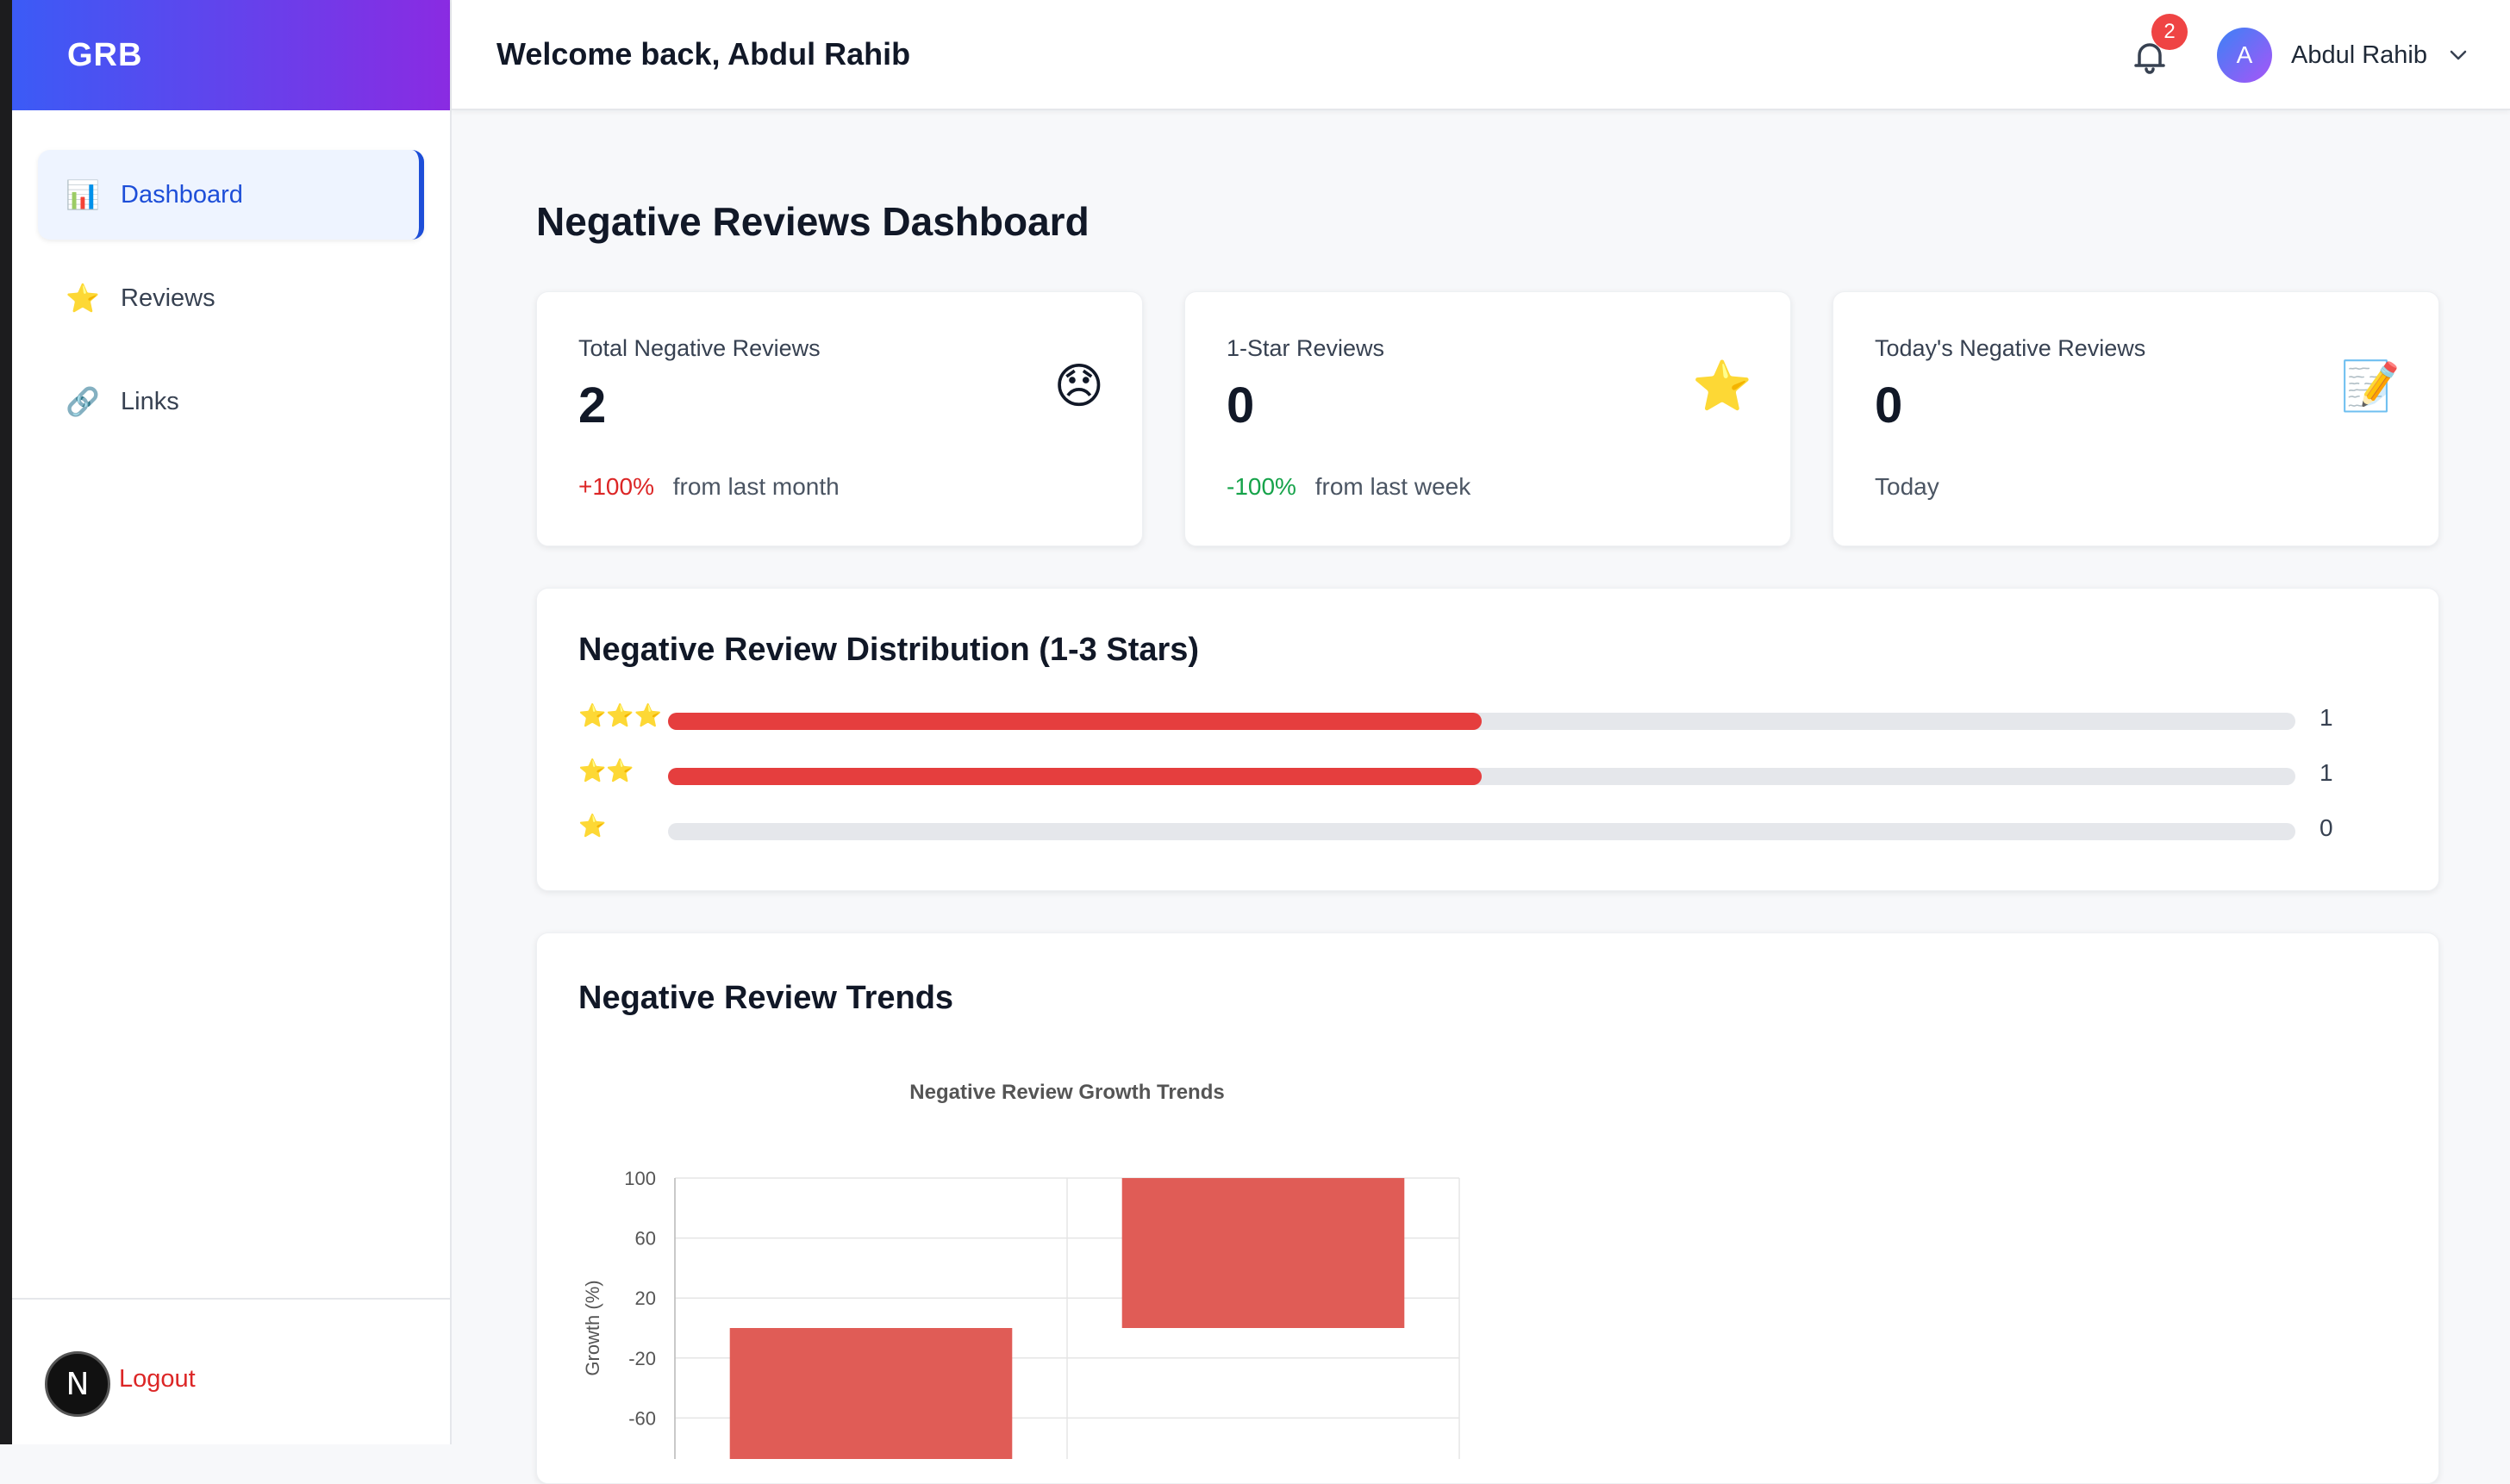 This screenshot has height=1484, width=2510. I want to click on stars-label: ⭐⭐⭐, so click(620, 715).